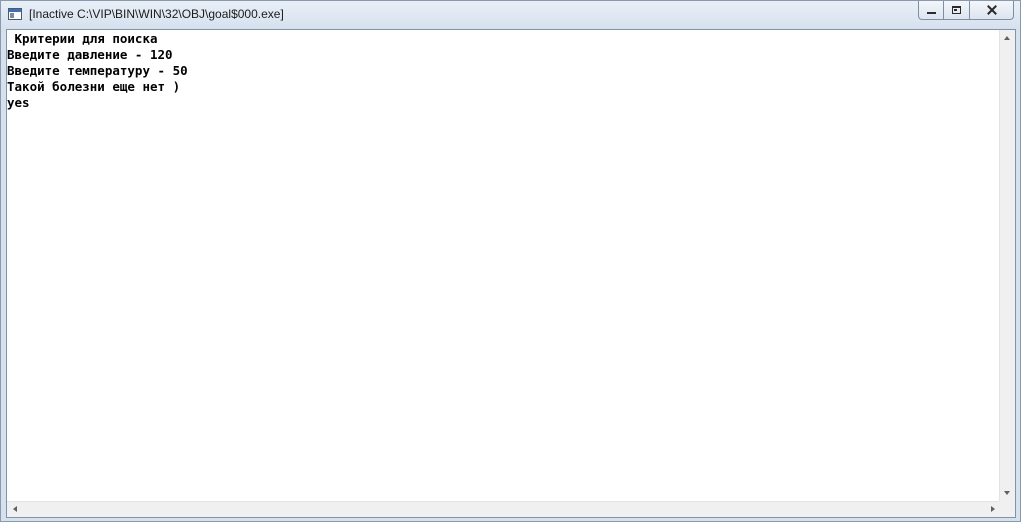  I want to click on maximize-button, so click(957, 10).